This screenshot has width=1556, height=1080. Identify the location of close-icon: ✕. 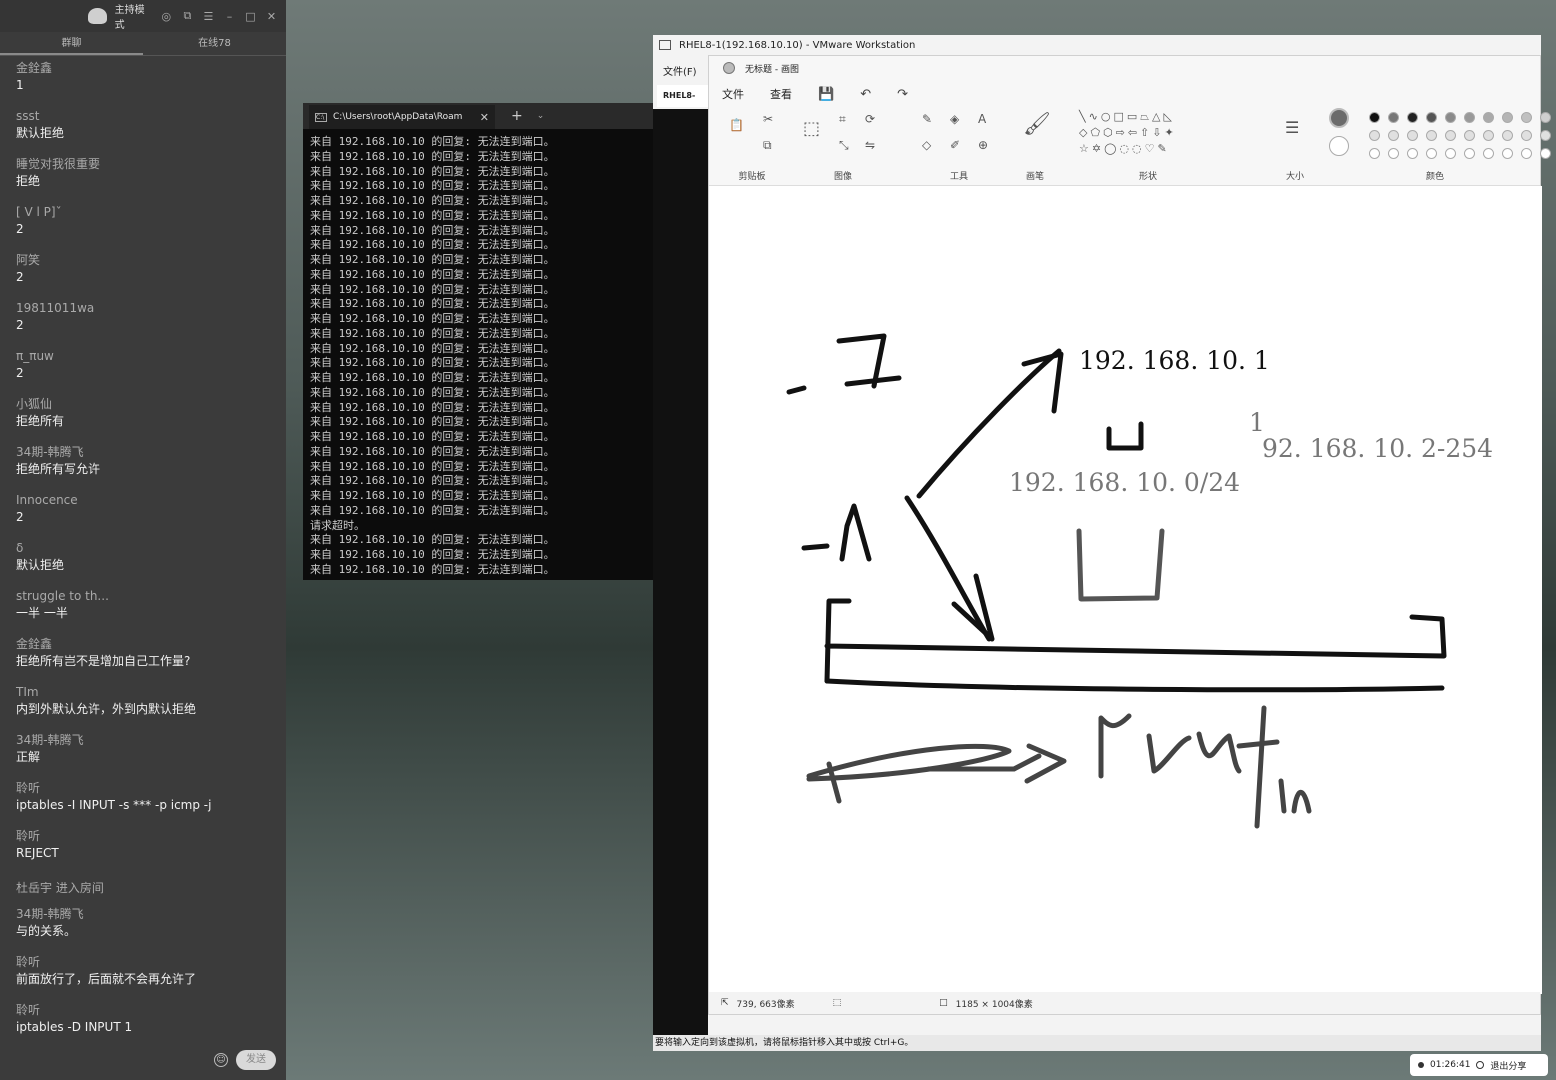
(271, 16).